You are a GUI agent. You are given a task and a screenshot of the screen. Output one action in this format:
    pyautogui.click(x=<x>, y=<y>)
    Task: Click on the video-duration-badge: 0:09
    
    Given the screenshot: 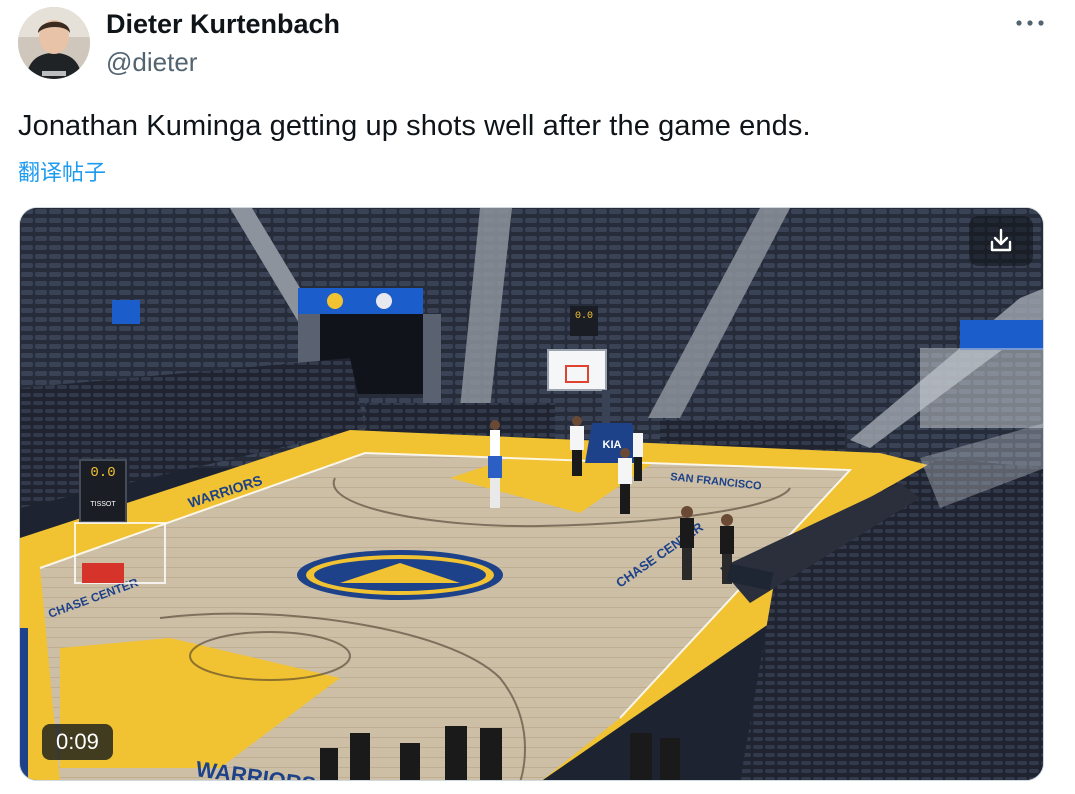 What is the action you would take?
    pyautogui.click(x=77, y=742)
    